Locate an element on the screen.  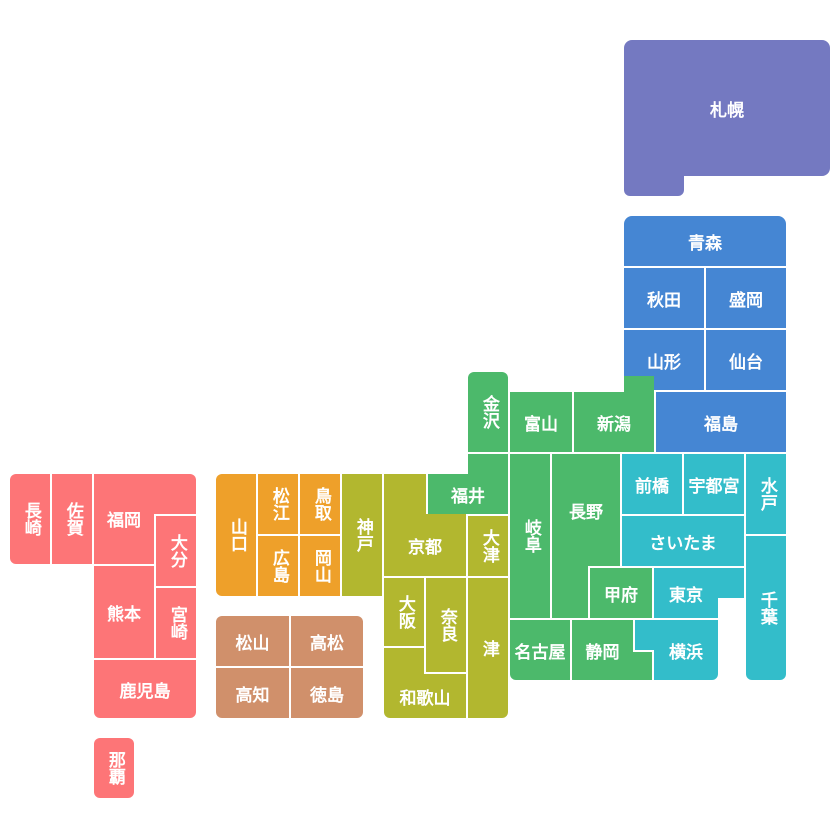
label-utsunomiya: 宇都宮 is located at coordinates (714, 486).